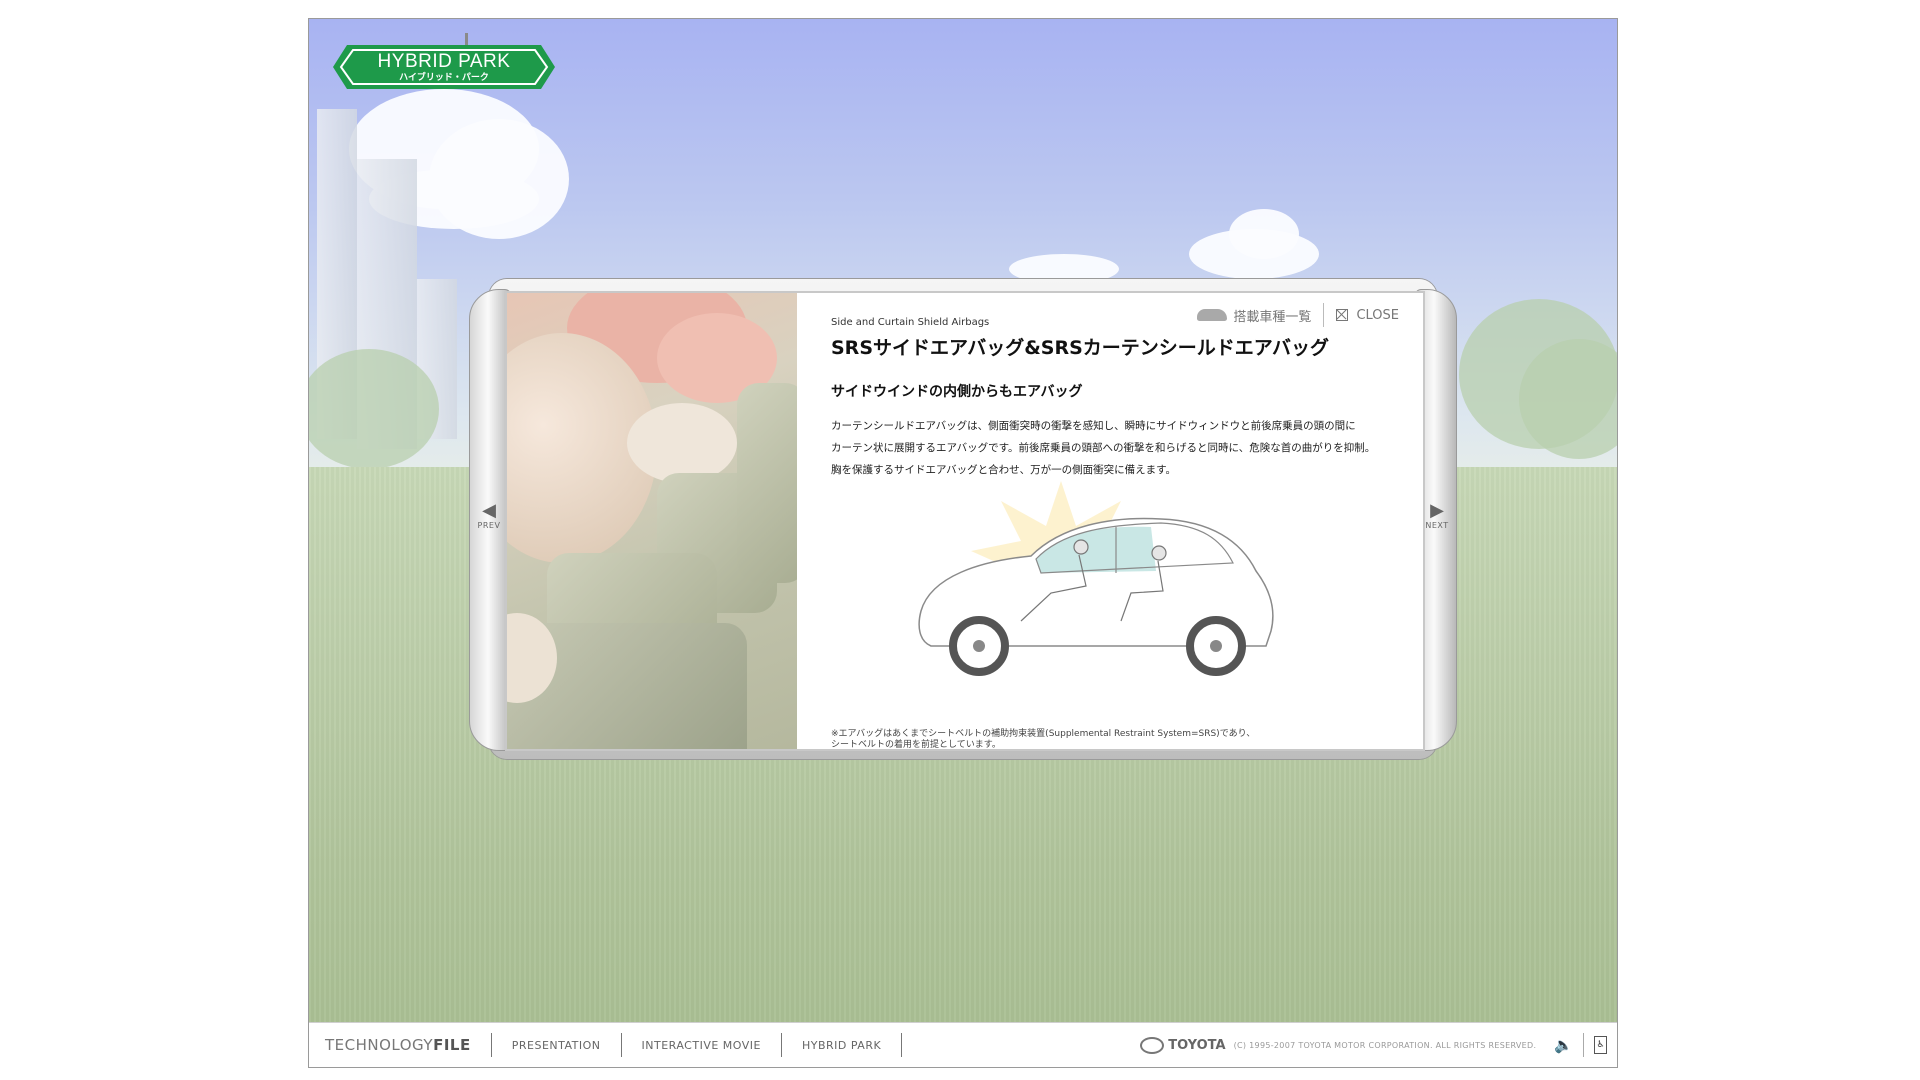 This screenshot has width=1920, height=1080. Describe the element at coordinates (916, 745) in the screenshot. I see `note-line: シートベルトの着用を前提としています。` at that location.